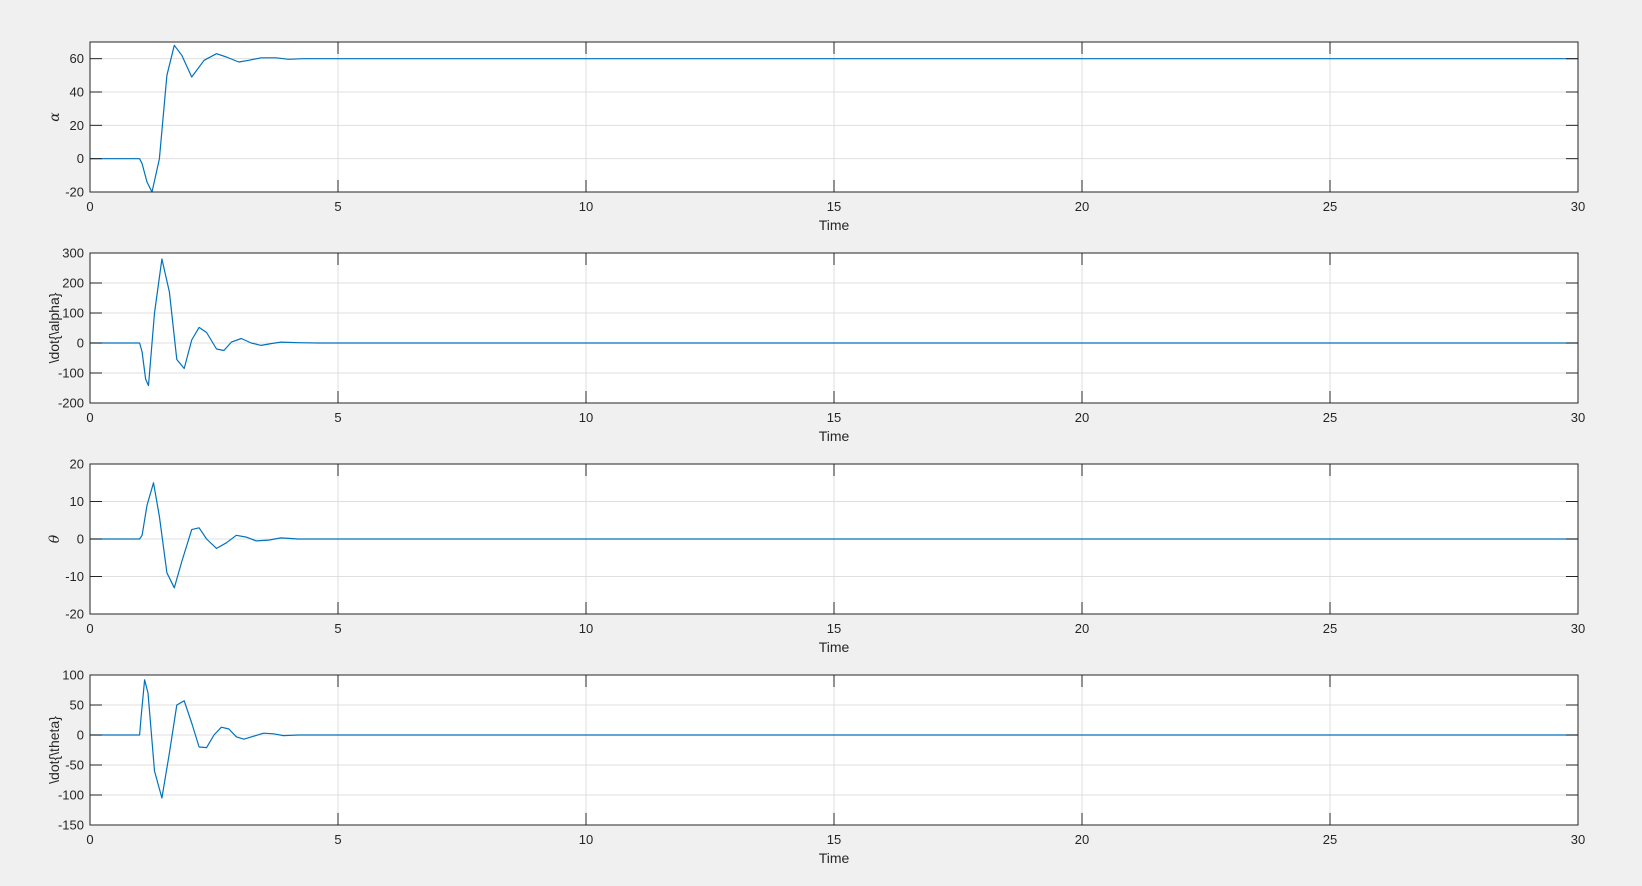 This screenshot has width=1642, height=886. I want to click on y-tick-label: -200, so click(71, 403).